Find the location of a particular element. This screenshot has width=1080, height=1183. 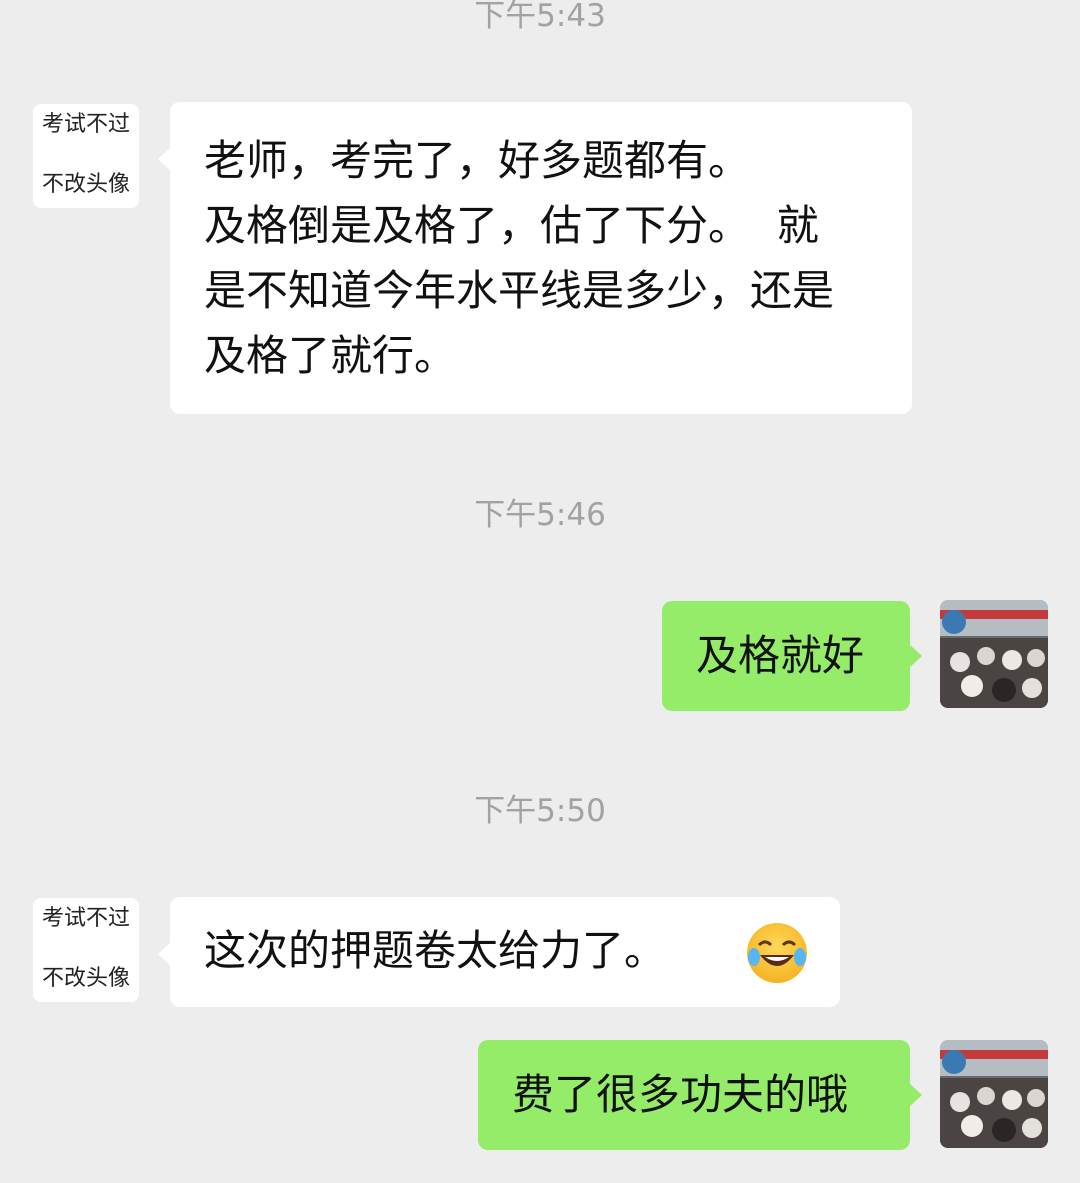

face-with-tears-of-joy-icon is located at coordinates (777, 953).